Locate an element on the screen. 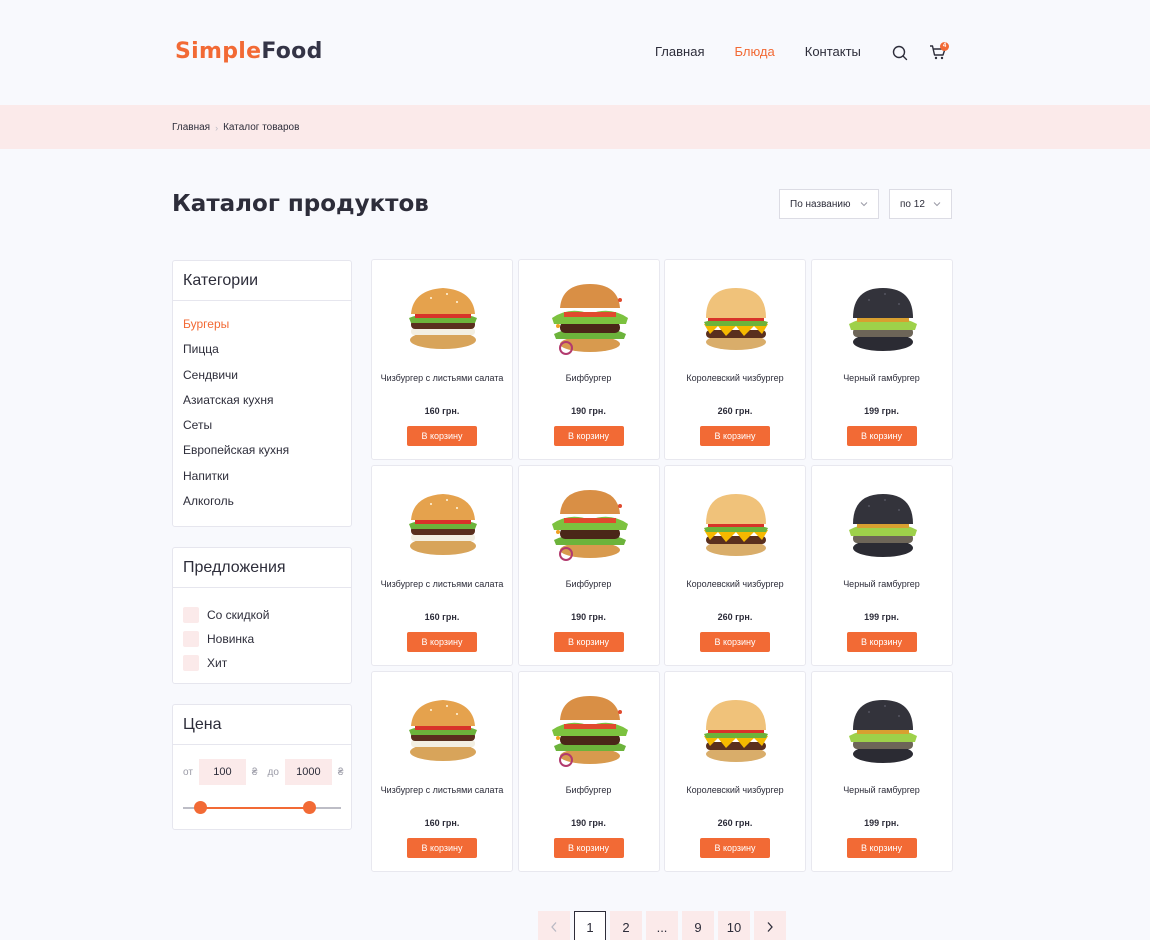 The height and width of the screenshot is (940, 1150). price-slider-min-handle is located at coordinates (200, 807).